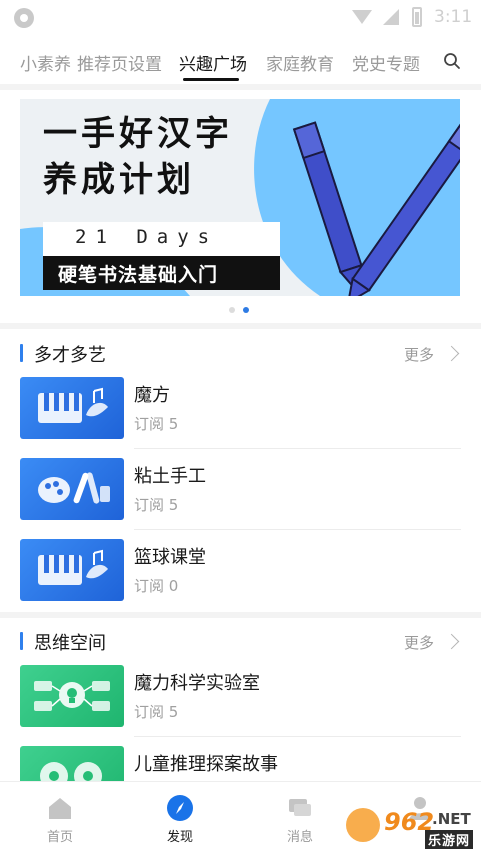 The height and width of the screenshot is (856, 481). I want to click on site-watermark: 962 .NET 乐游网, so click(409, 825).